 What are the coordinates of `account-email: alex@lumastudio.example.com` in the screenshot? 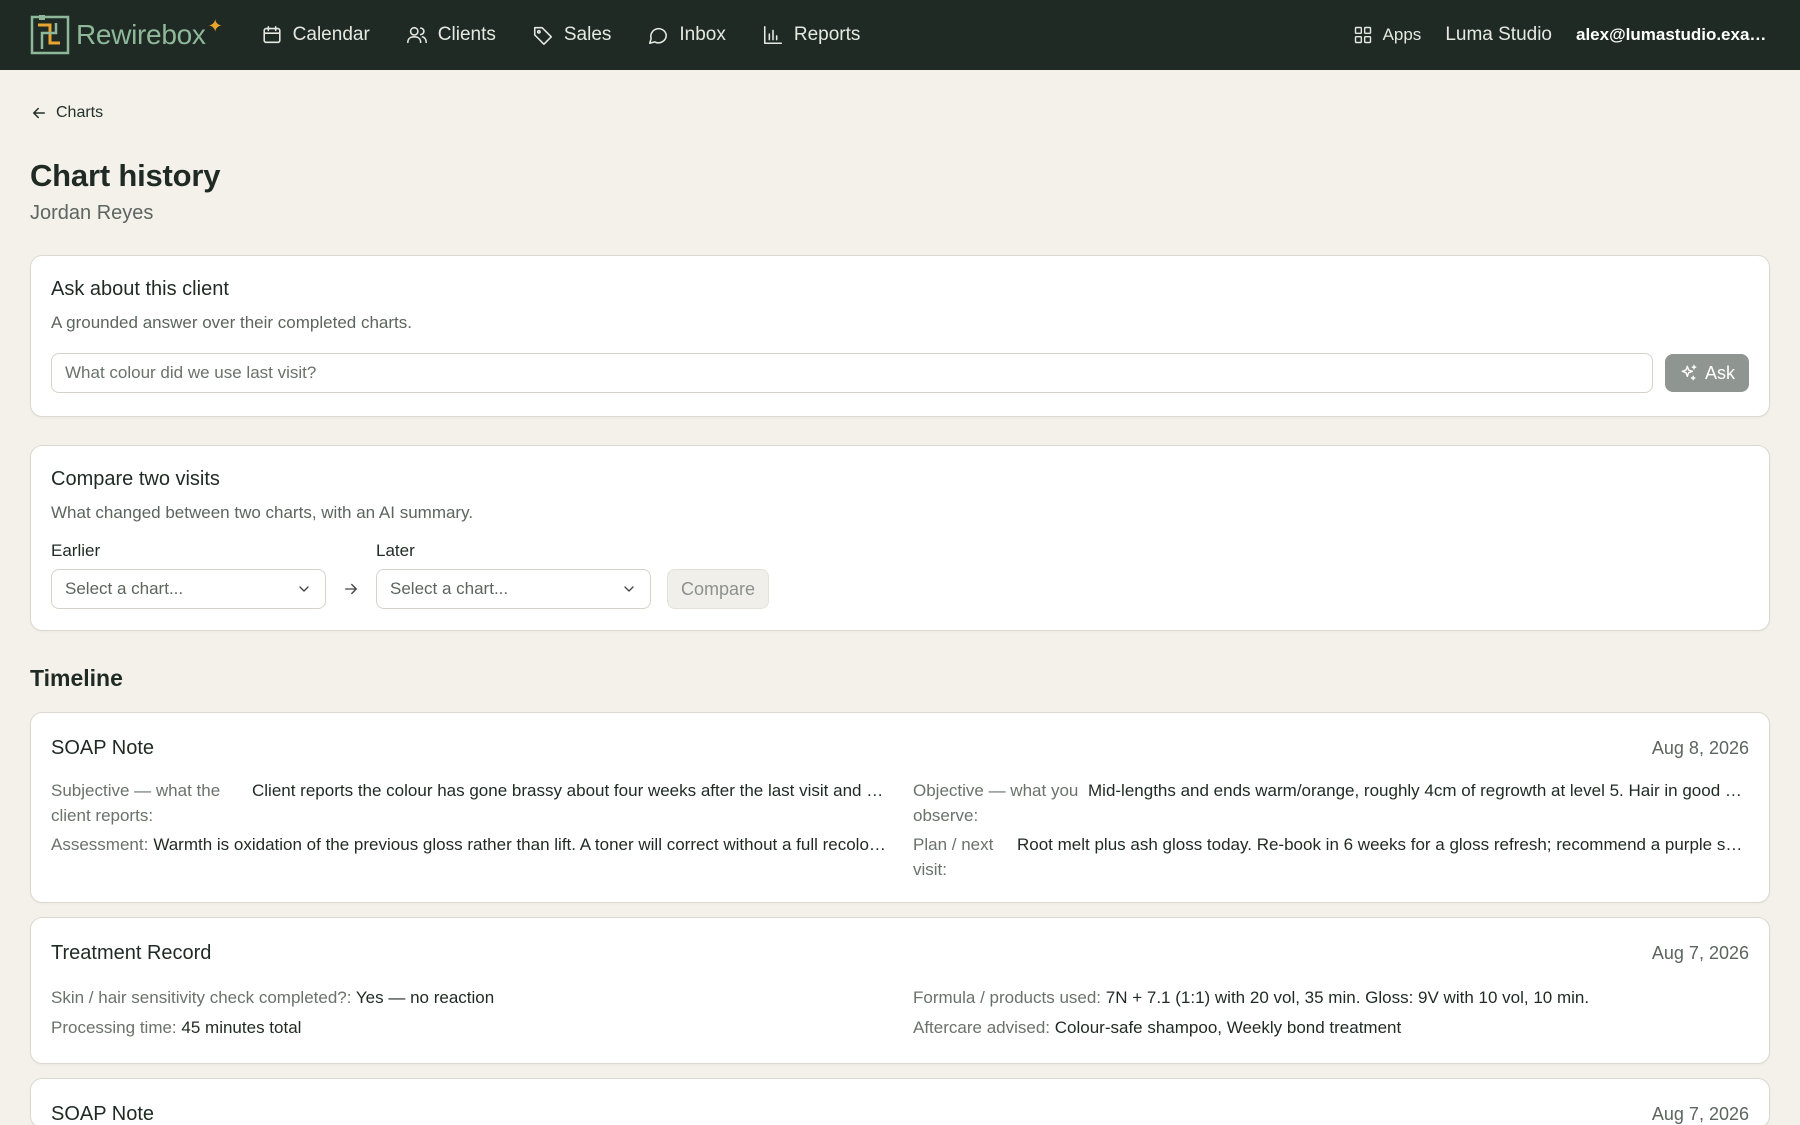 It's located at (1673, 35).